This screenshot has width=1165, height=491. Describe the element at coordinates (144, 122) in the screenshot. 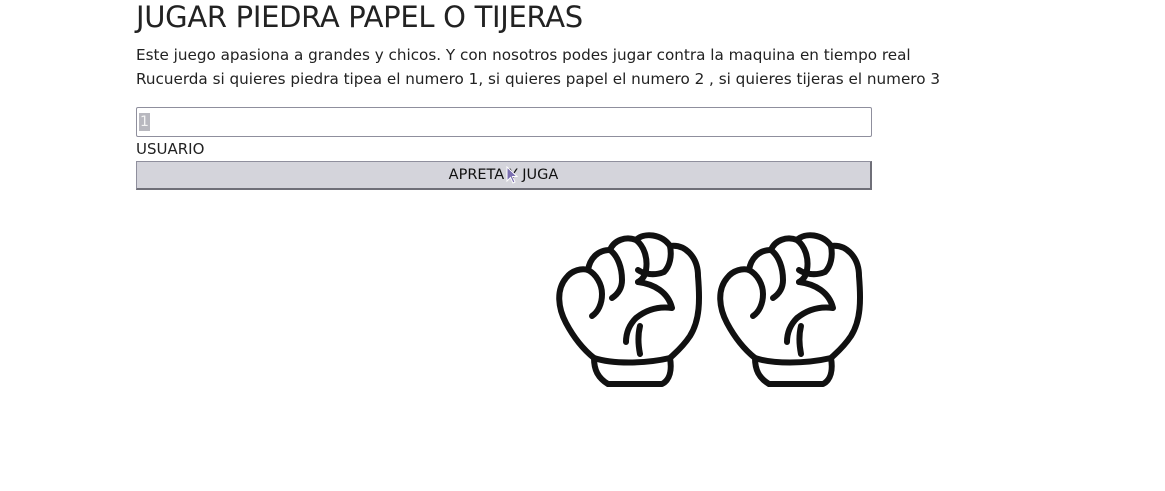

I see `choice-input-selected-value: 1` at that location.